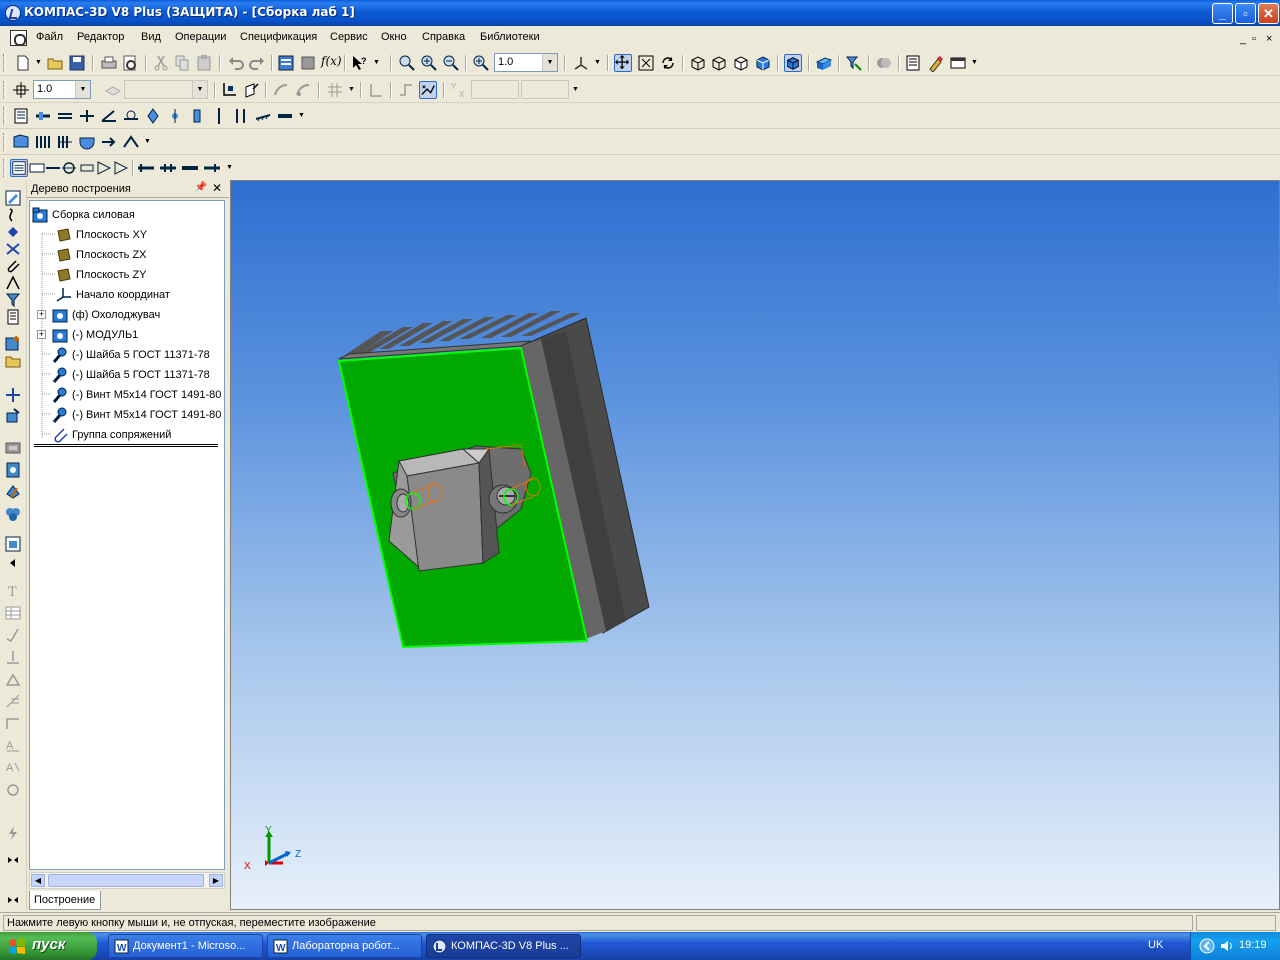  Describe the element at coordinates (104, 168) in the screenshot. I see `triangle-icon` at that location.